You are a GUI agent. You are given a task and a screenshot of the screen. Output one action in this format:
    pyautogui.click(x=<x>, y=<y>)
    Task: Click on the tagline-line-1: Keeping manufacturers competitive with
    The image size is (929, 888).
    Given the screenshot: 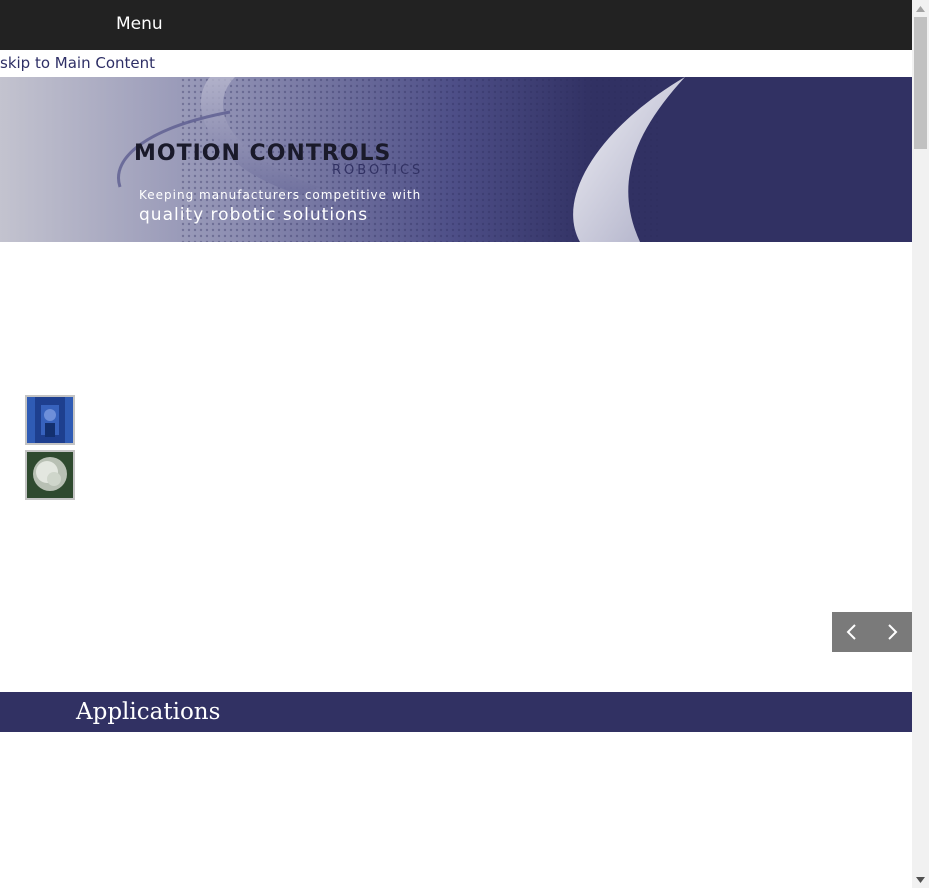 What is the action you would take?
    pyautogui.click(x=280, y=195)
    